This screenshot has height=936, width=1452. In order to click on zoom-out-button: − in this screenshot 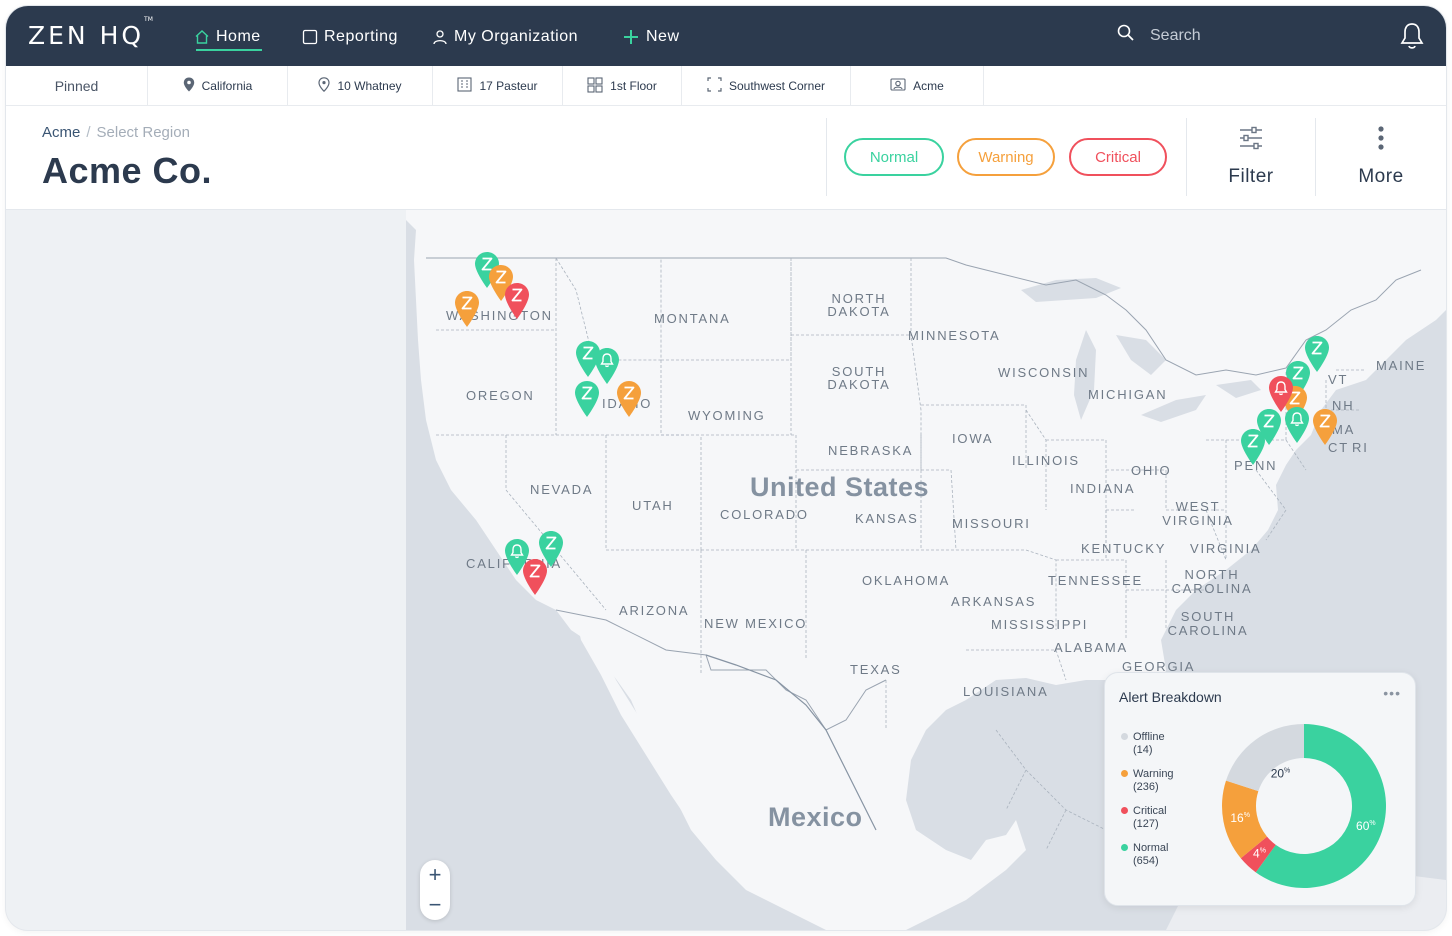, I will do `click(435, 905)`.